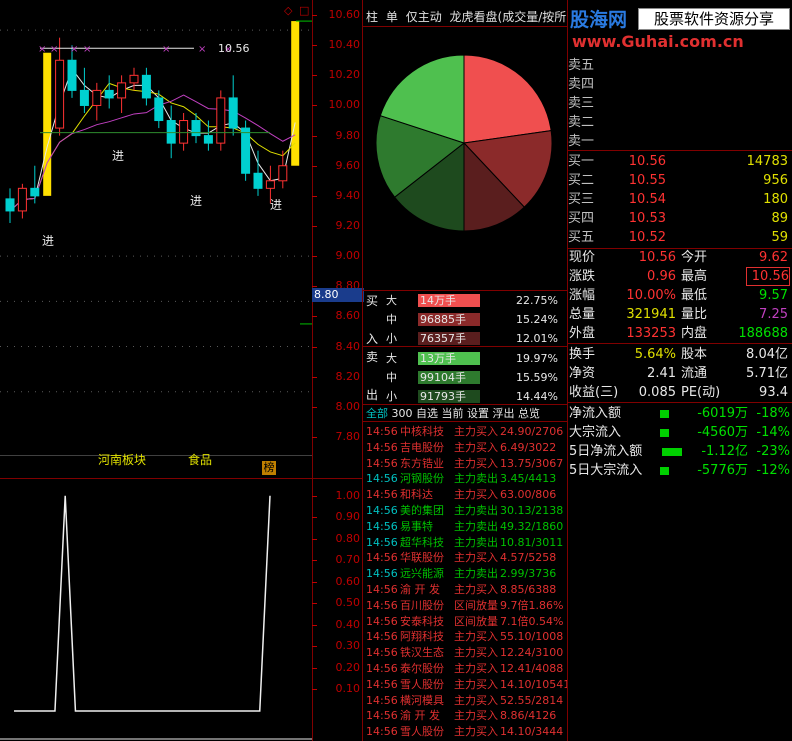 This screenshot has width=792, height=741. I want to click on ticker-row: 14:56 东方锆业 主力买入 13.75/3067, so click(466, 463).